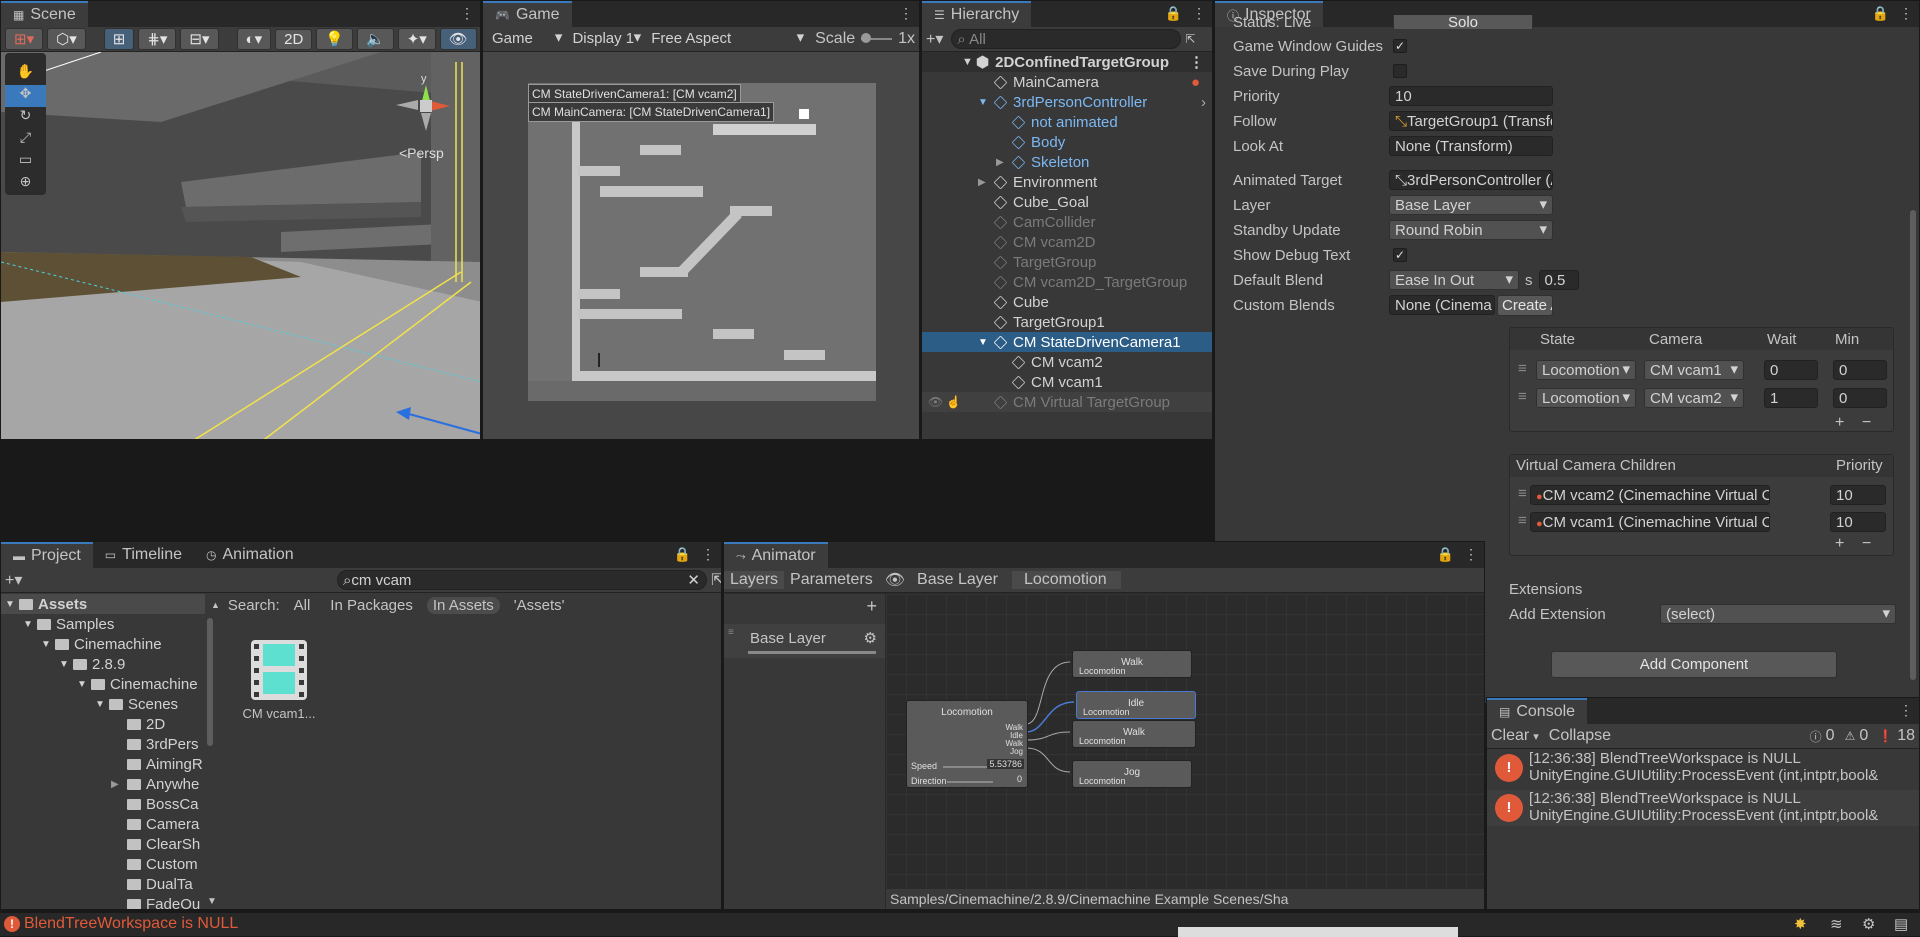  What do you see at coordinates (163, 804) in the screenshot?
I see `folder-bosscam: BossCa` at bounding box center [163, 804].